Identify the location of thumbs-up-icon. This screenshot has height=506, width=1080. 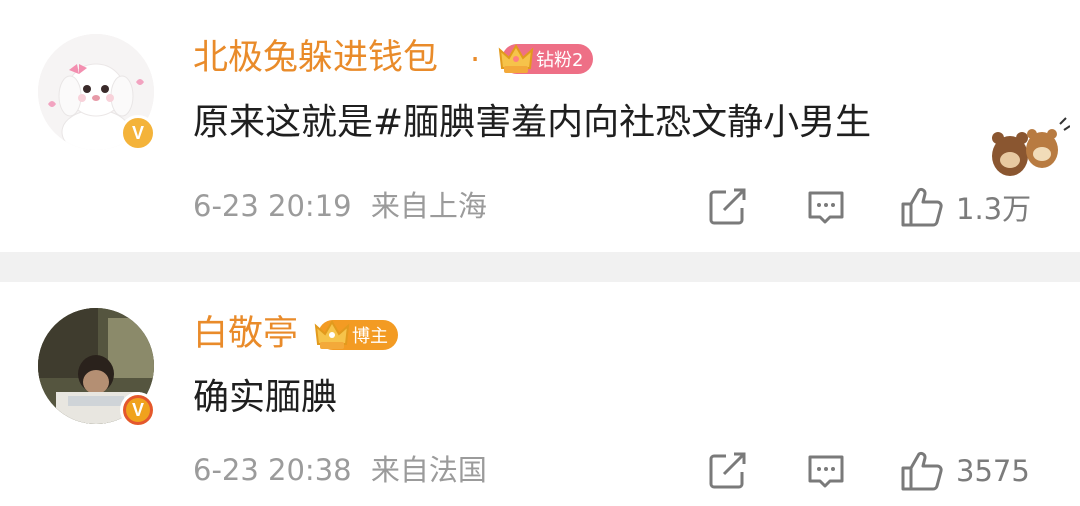
(922, 471).